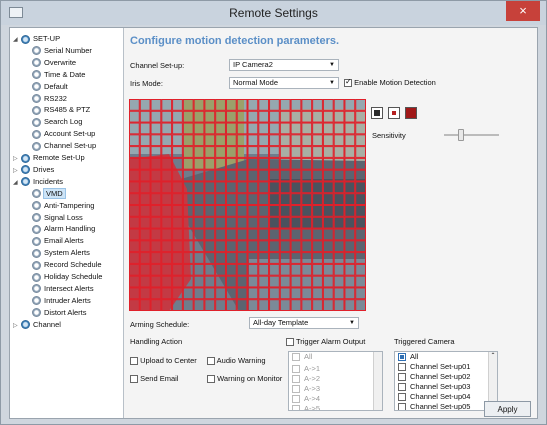 The height and width of the screenshot is (425, 547). What do you see at coordinates (63, 288) in the screenshot?
I see `tree-item: Intersect Alerts` at bounding box center [63, 288].